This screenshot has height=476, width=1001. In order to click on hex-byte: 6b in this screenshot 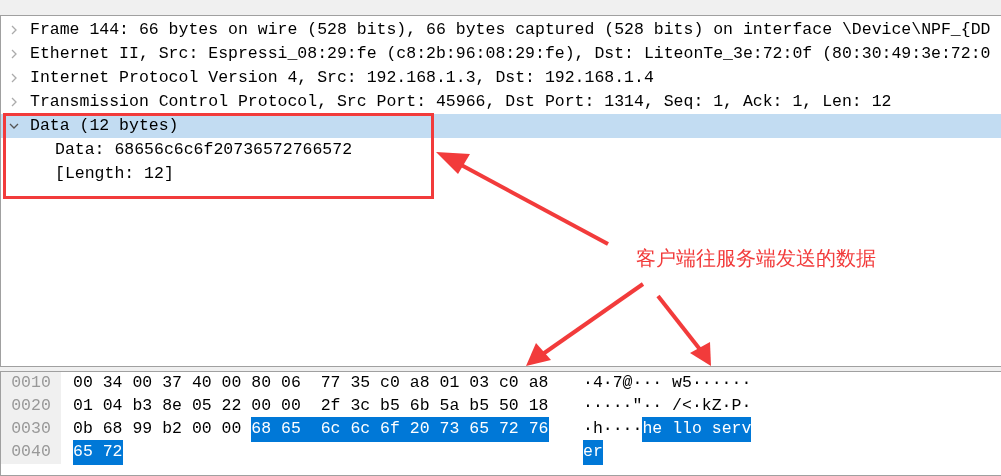, I will do `click(419, 406)`.